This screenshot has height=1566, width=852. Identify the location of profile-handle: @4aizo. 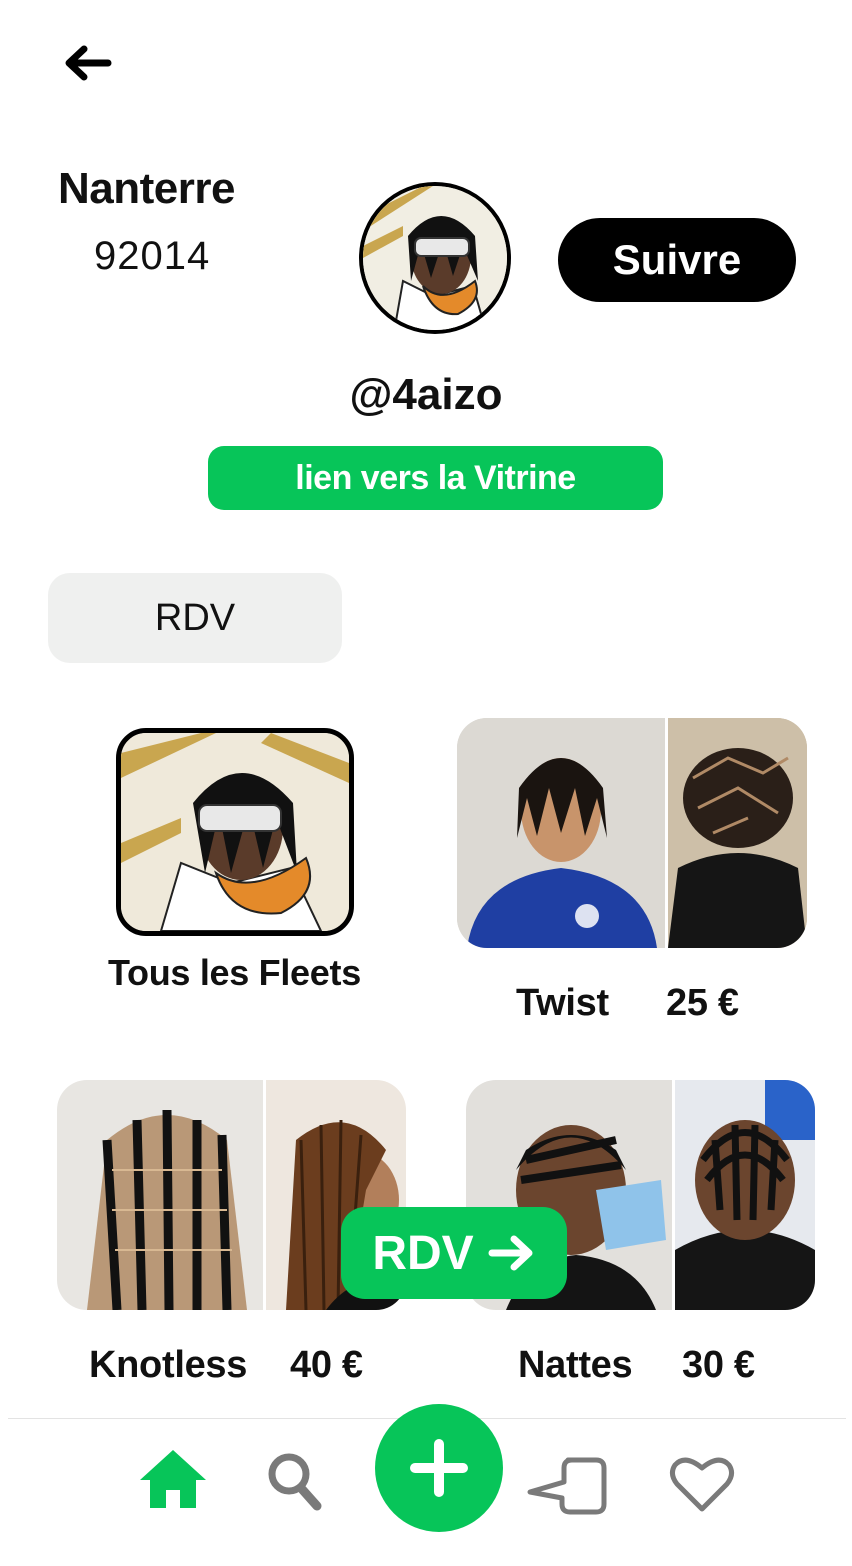
(426, 394).